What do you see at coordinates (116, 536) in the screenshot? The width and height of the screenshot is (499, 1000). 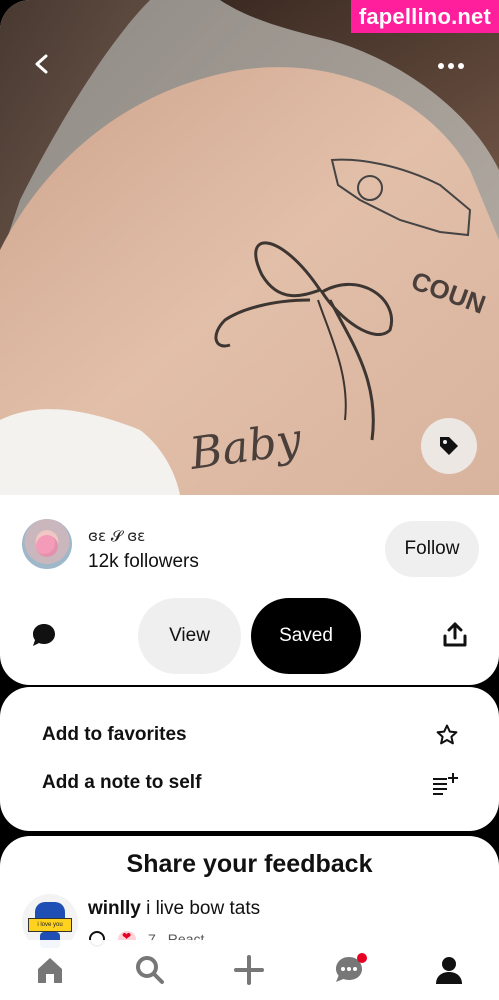 I see `creator-name: ɞɛ 𝓢 ɞɛ` at bounding box center [116, 536].